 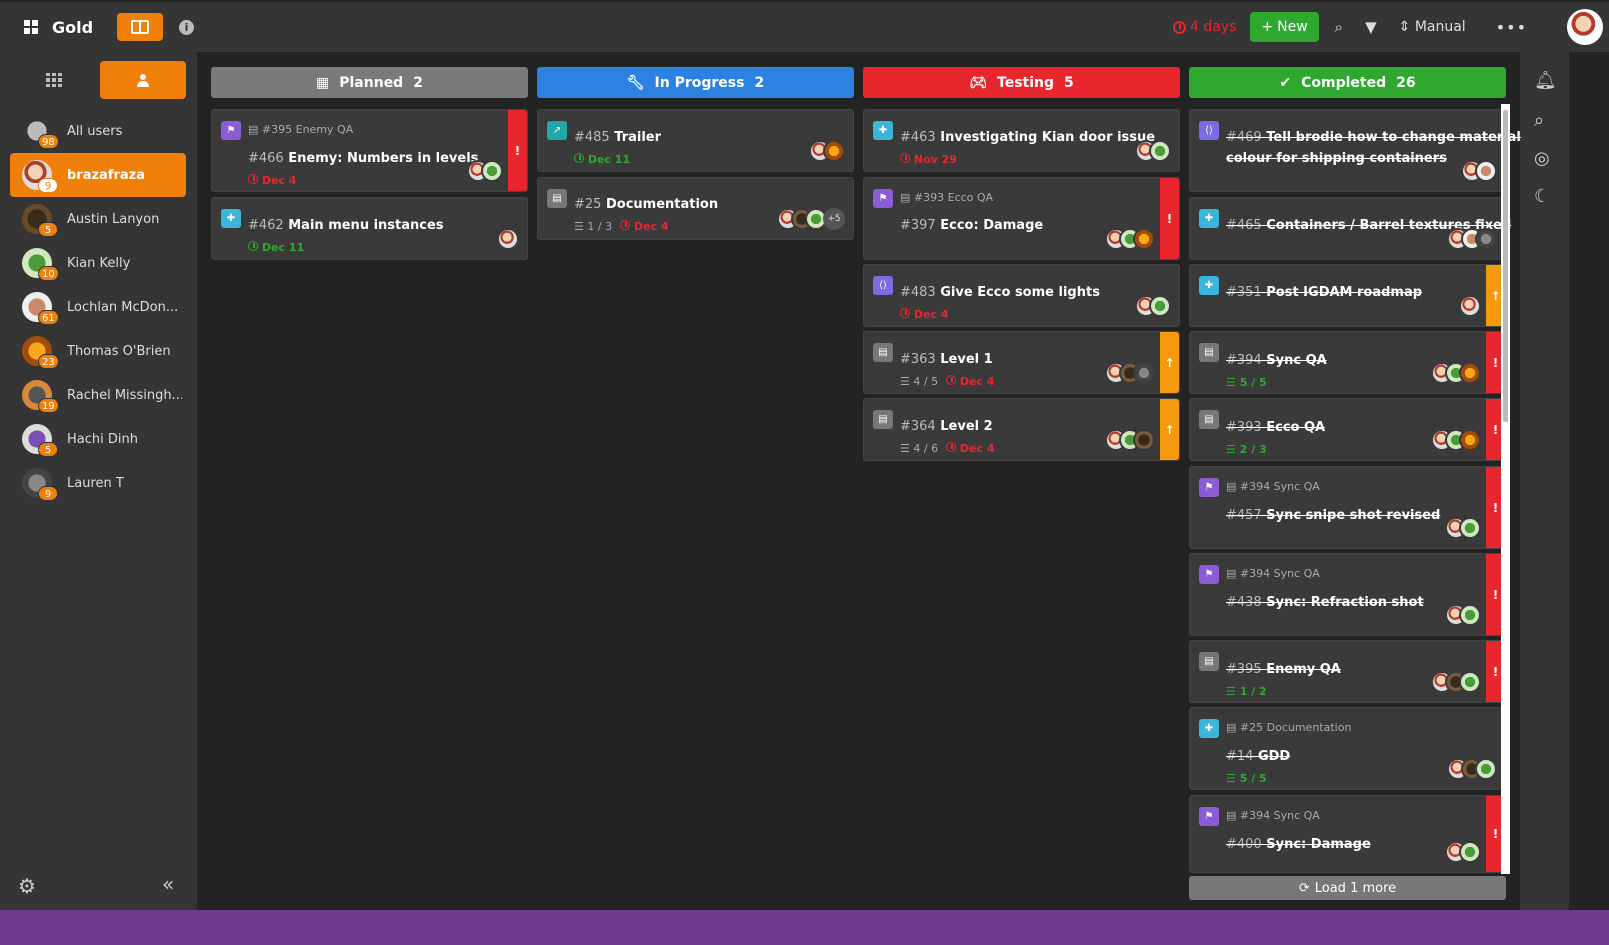 I want to click on parent-task-link: ▤ #25 Documentation, so click(x=1288, y=727).